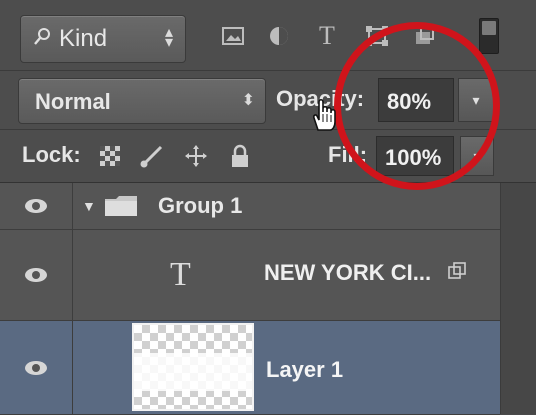  What do you see at coordinates (121, 206) in the screenshot?
I see `folder-icon` at bounding box center [121, 206].